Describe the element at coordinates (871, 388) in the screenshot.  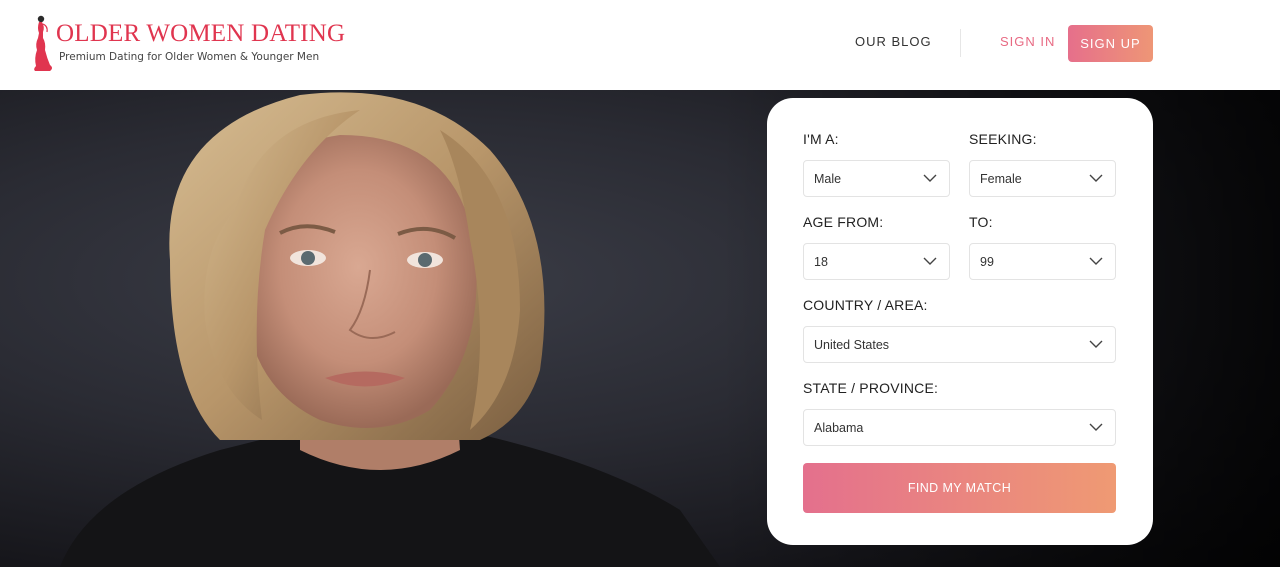
I see `state-label: STATE / PROVINCE:` at that location.